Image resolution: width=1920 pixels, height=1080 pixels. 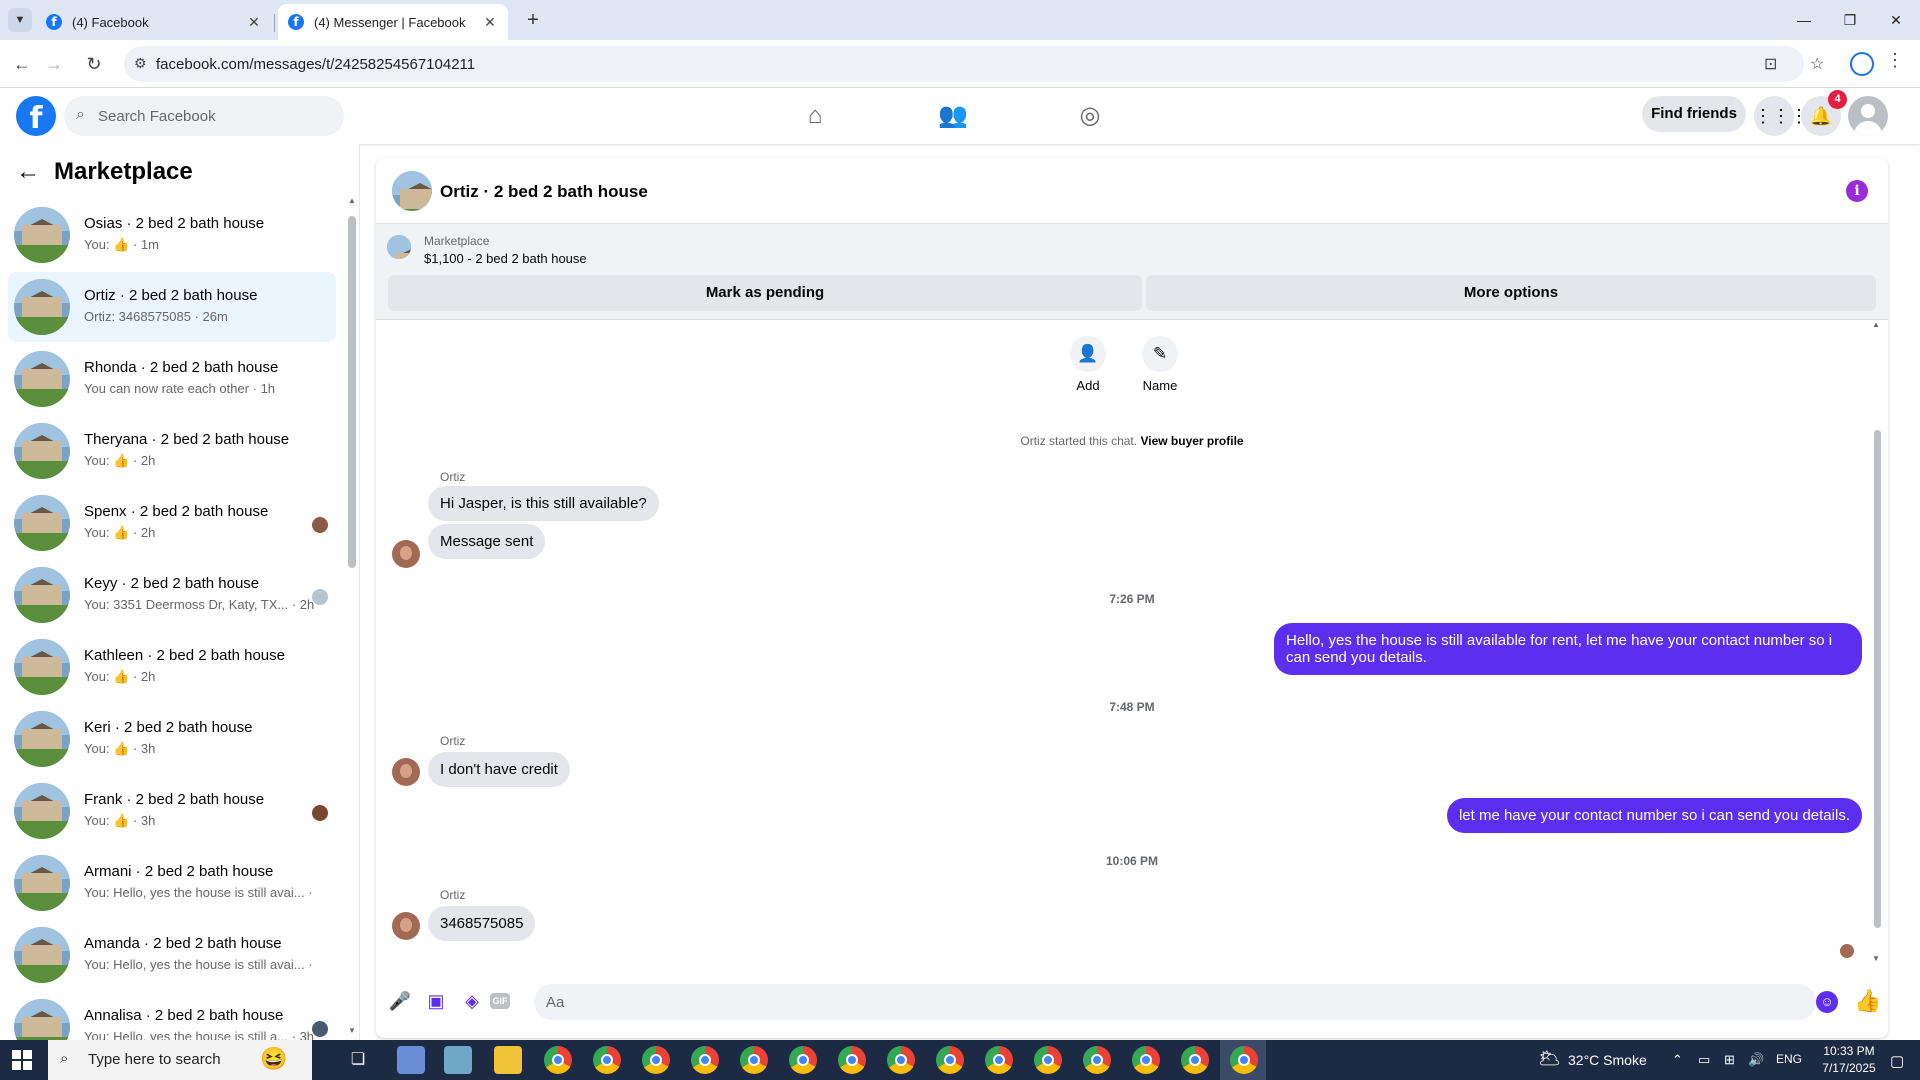 I want to click on network-icon: ⊞, so click(x=1729, y=1060).